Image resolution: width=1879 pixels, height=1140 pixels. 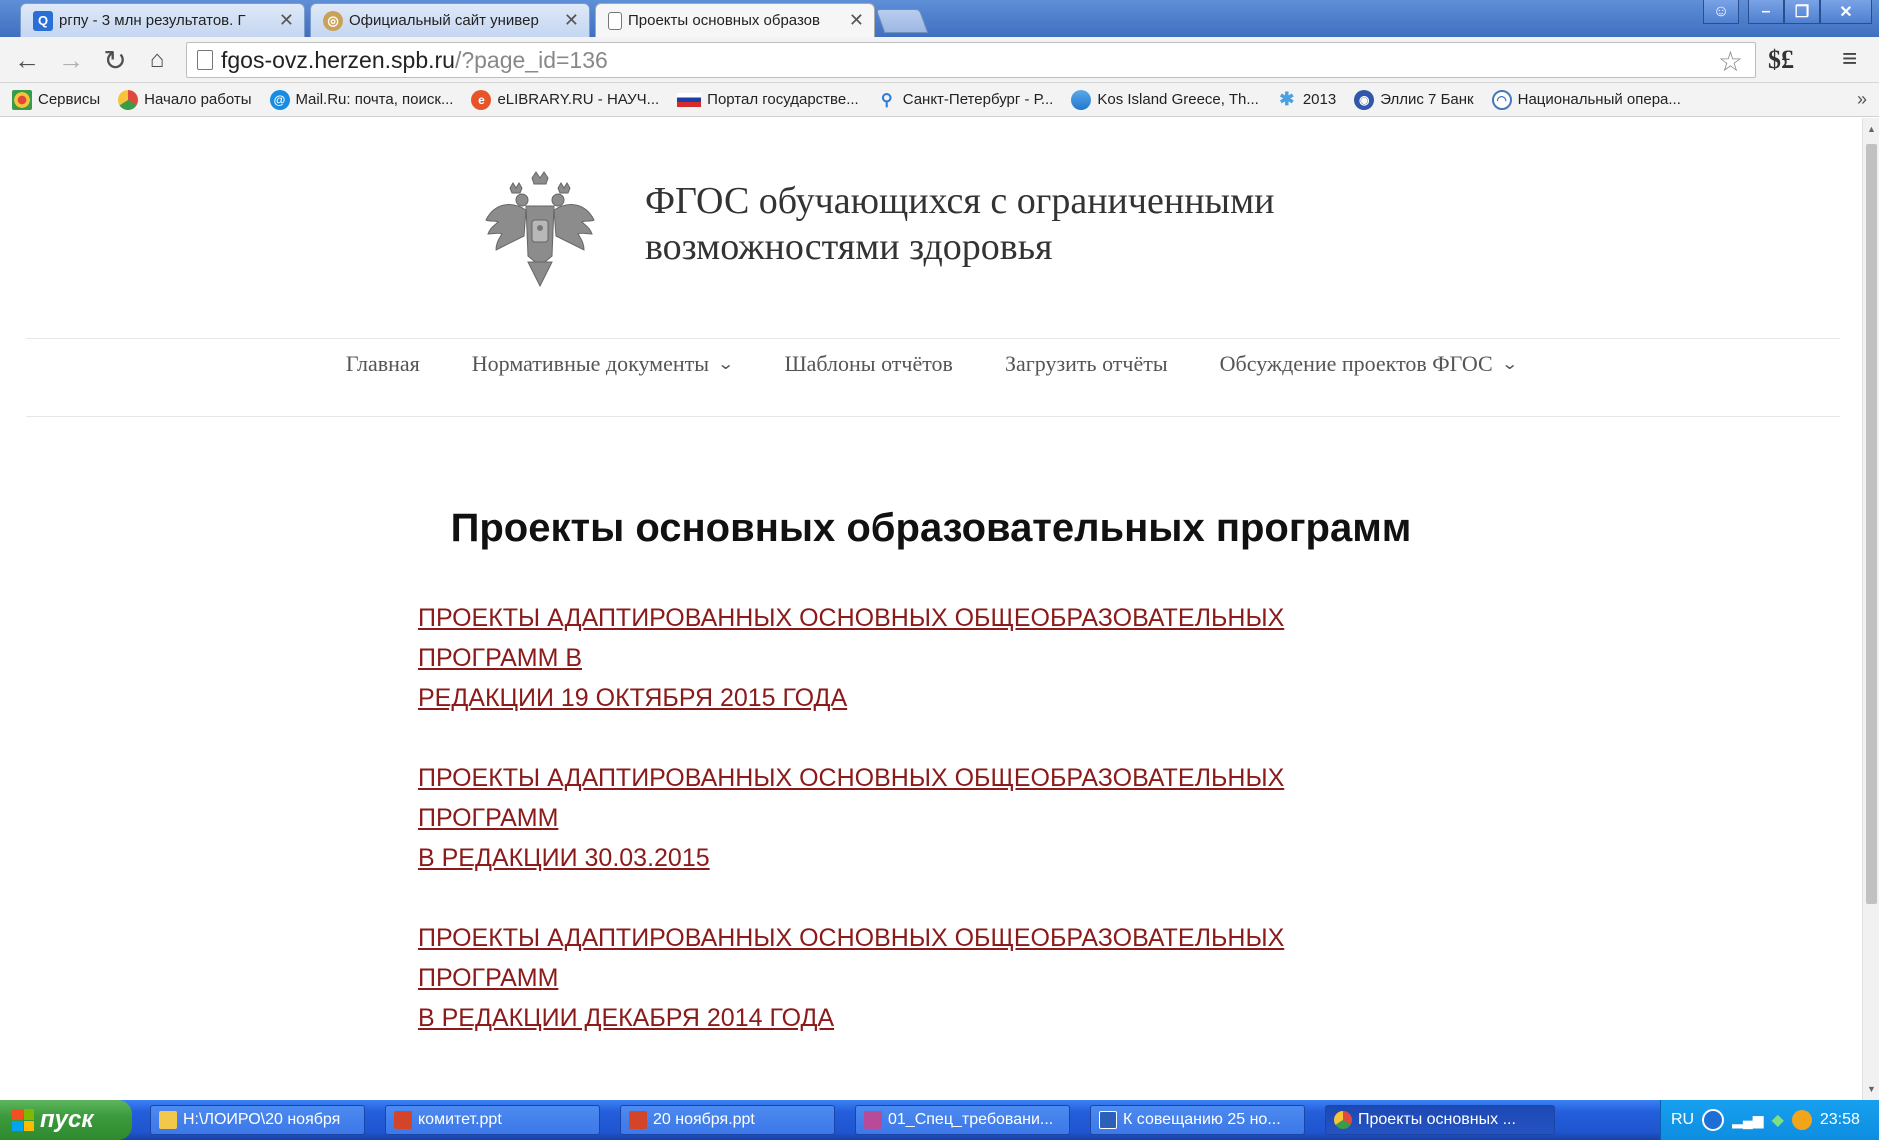 I want to click on search-icon: Q, so click(x=43, y=20).